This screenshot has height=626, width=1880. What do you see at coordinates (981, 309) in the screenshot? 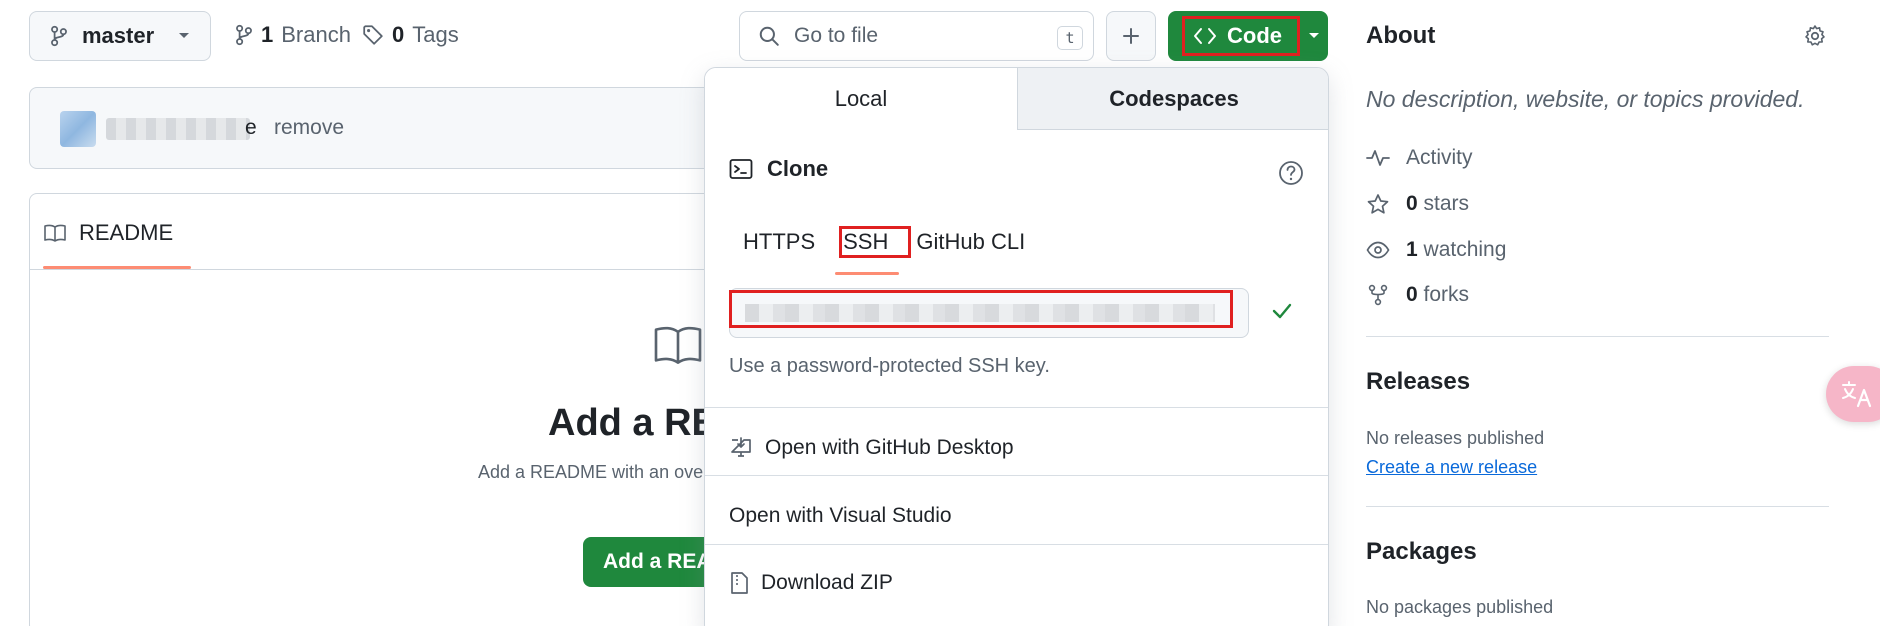
I see `clone-url-highlight` at bounding box center [981, 309].